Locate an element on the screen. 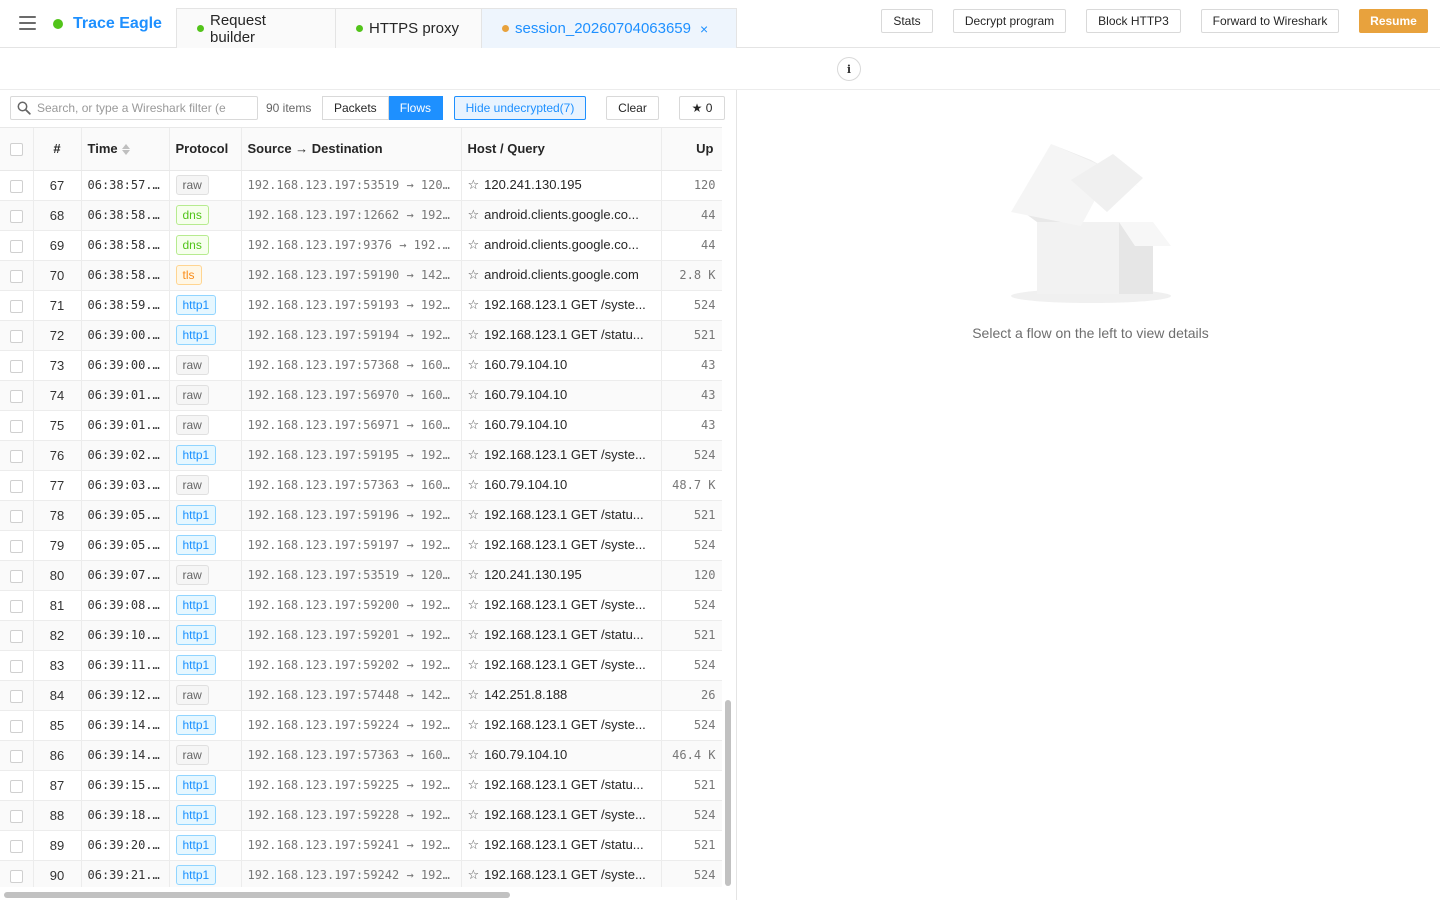 This screenshot has height=900, width=1440. decrypt-program-button: Decrypt program is located at coordinates (1009, 21).